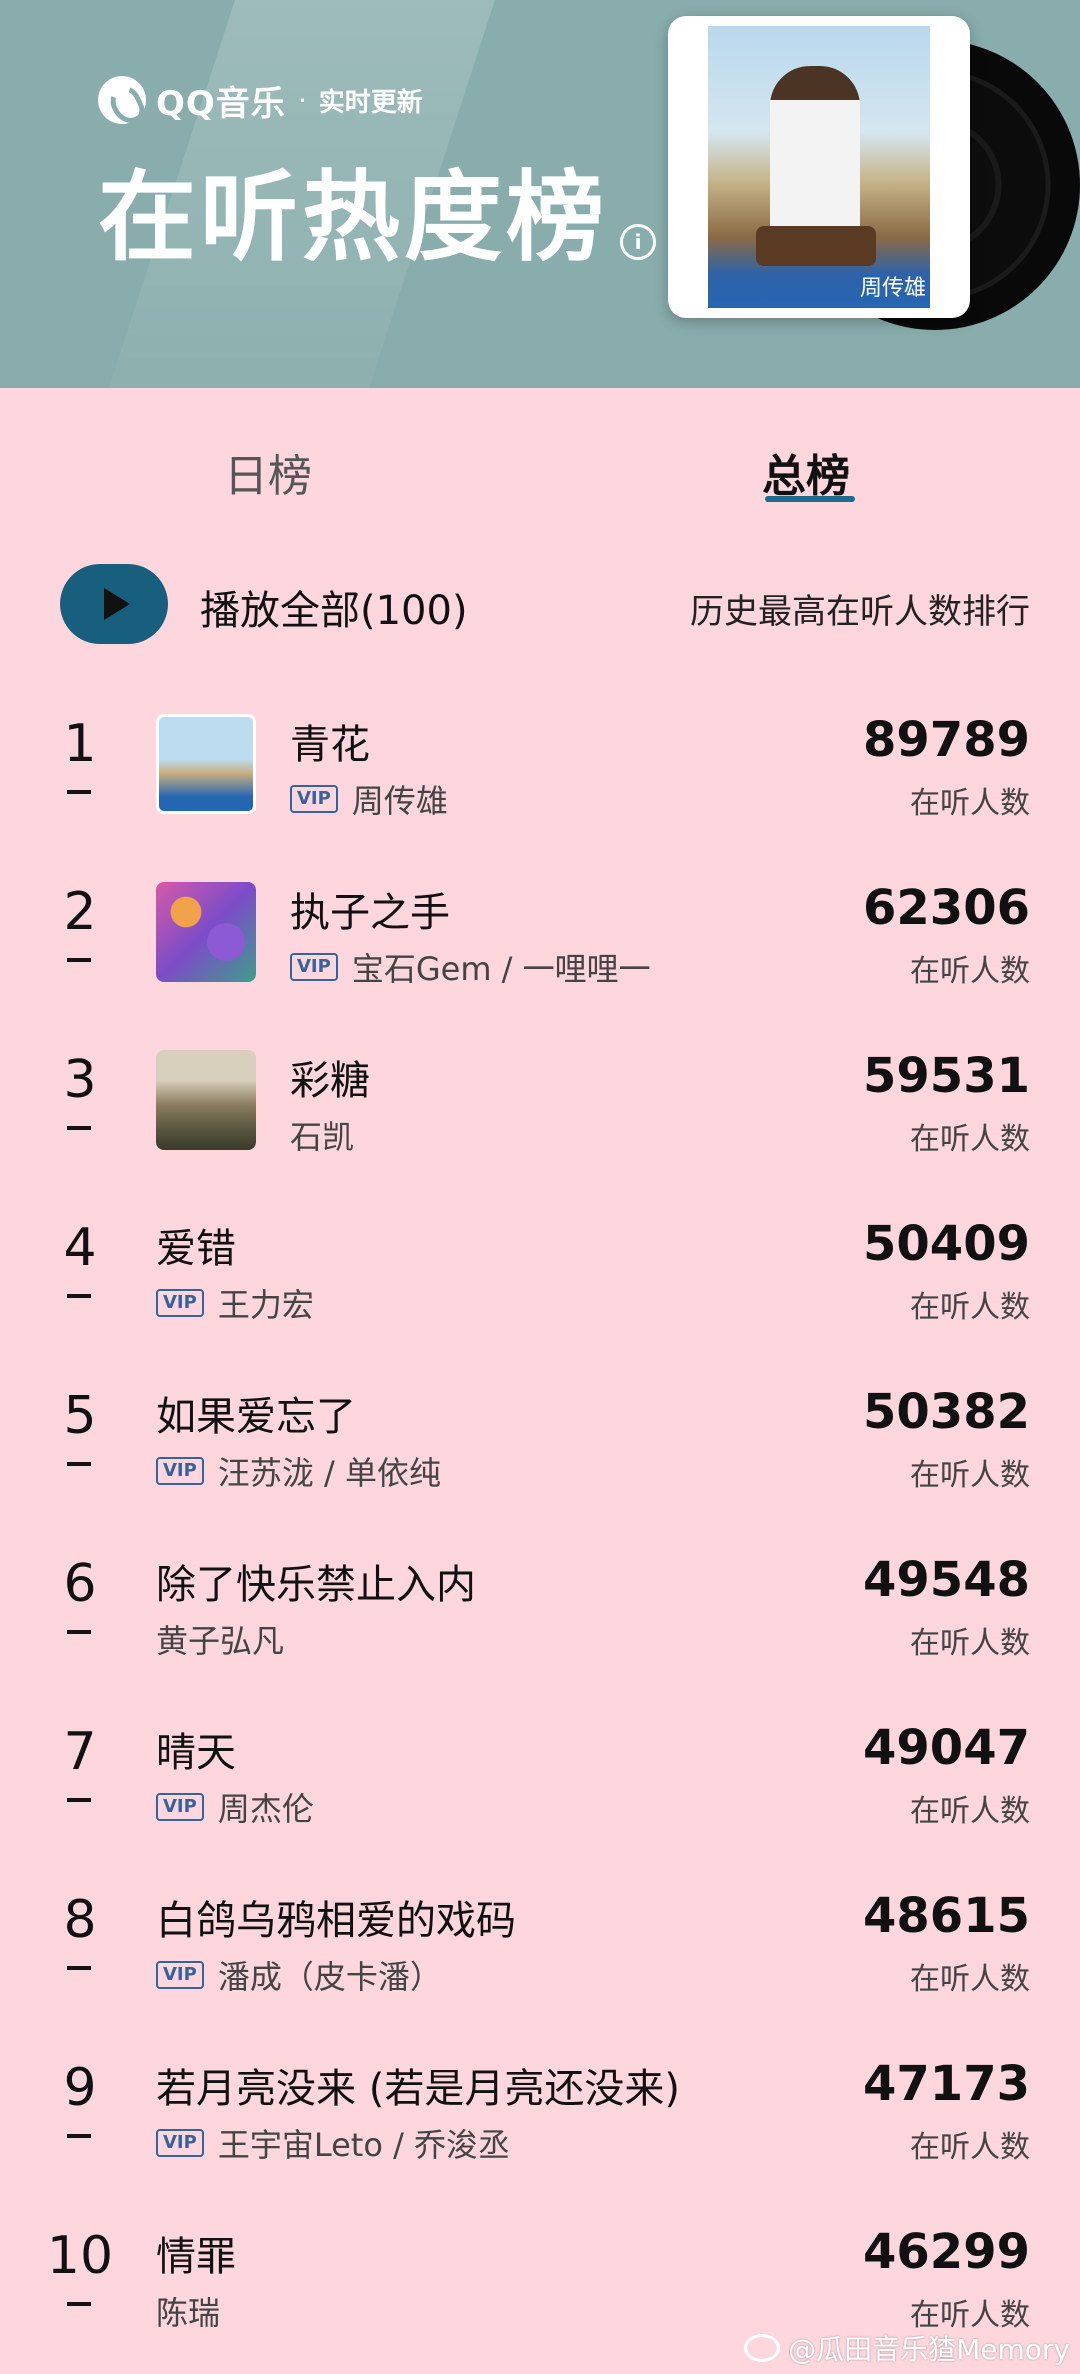 This screenshot has width=1080, height=2374. Describe the element at coordinates (540, 774) in the screenshot. I see `song-row: 1 青花 VIP 周传雄 89789 在听人数` at that location.